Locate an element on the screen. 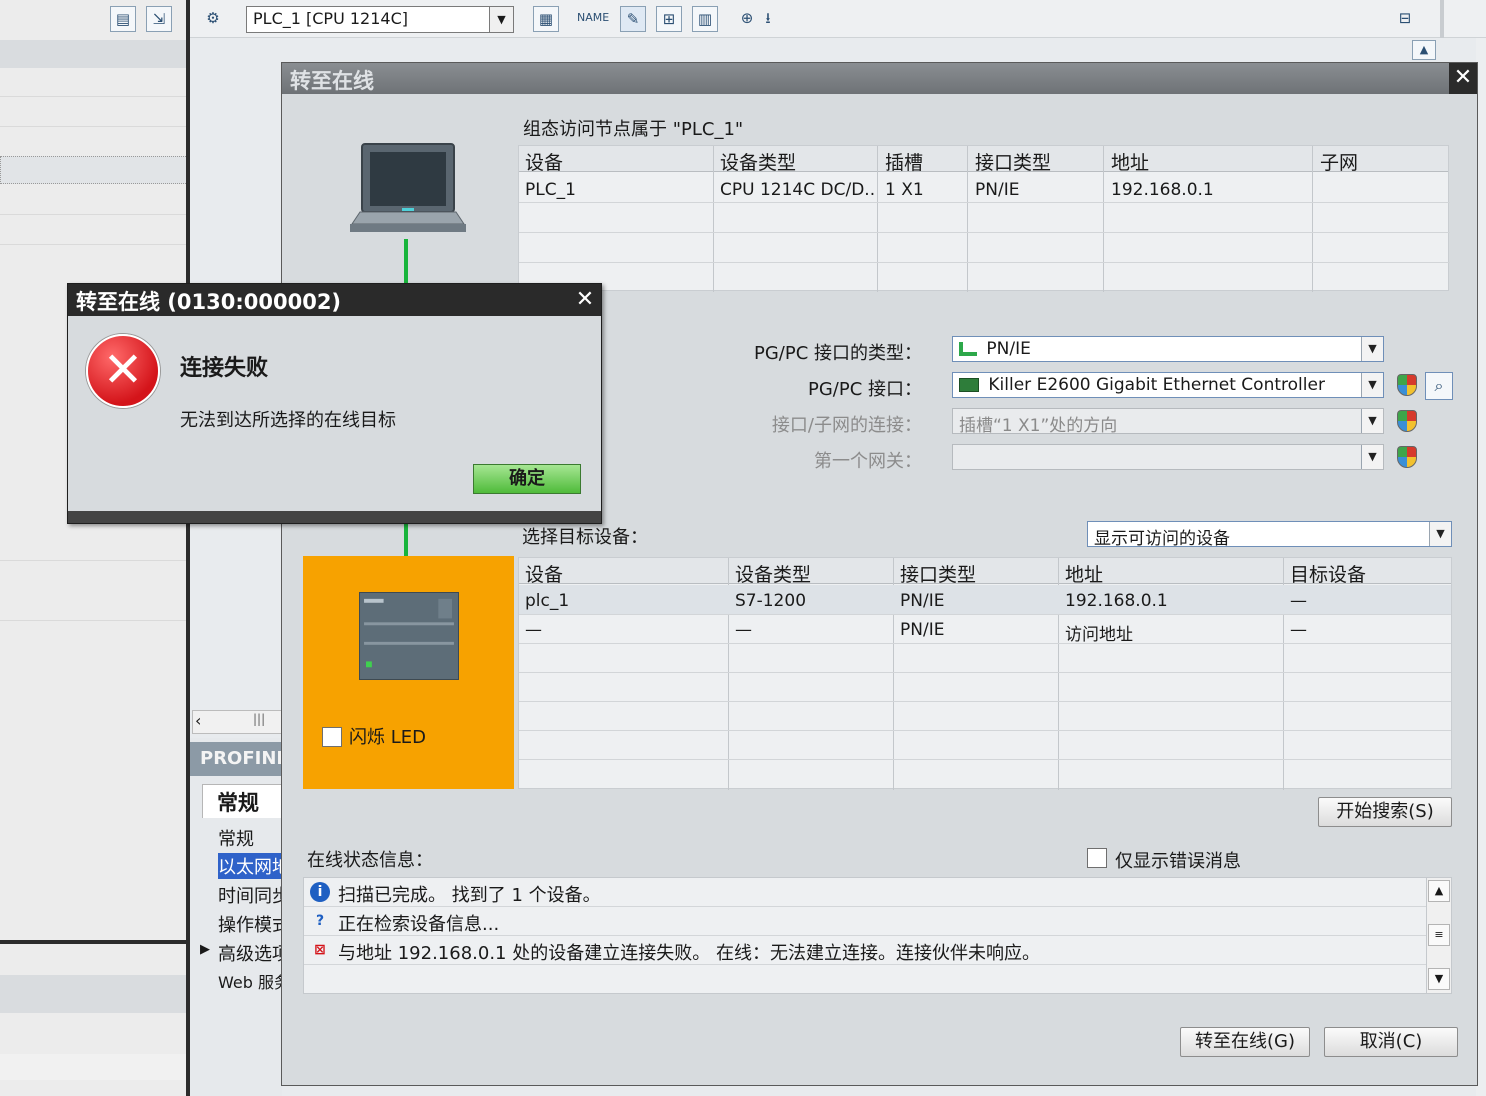  magnifier-icon: ⌕ is located at coordinates (1439, 386).